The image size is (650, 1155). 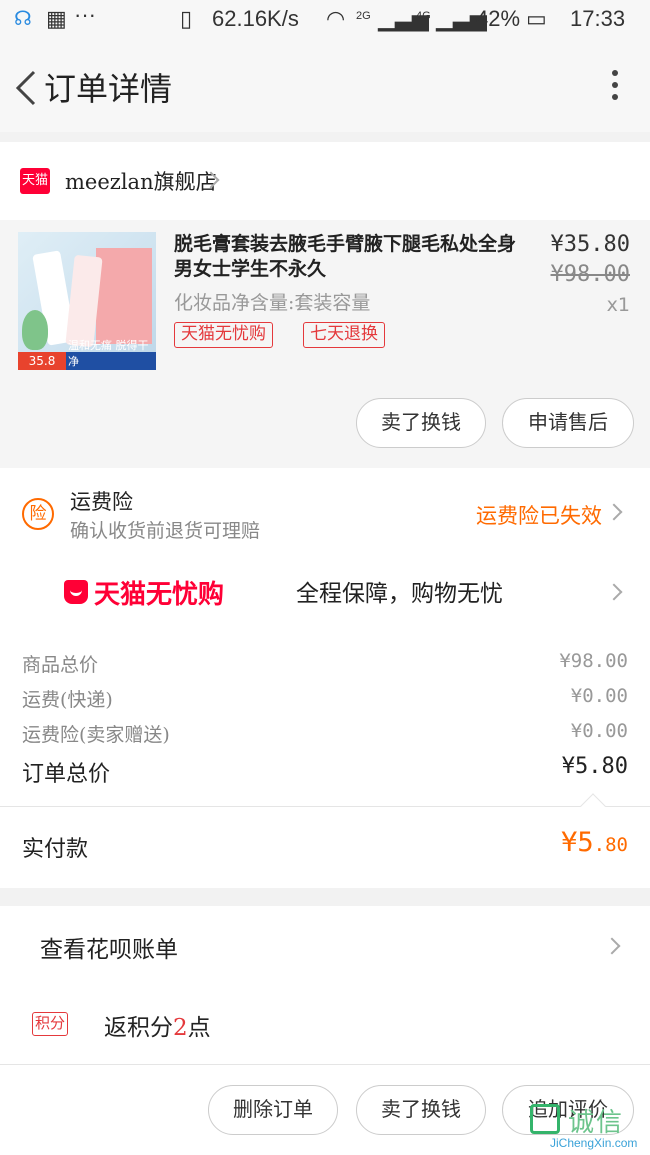 What do you see at coordinates (23, 19) in the screenshot?
I see `notification-icon: ☊` at bounding box center [23, 19].